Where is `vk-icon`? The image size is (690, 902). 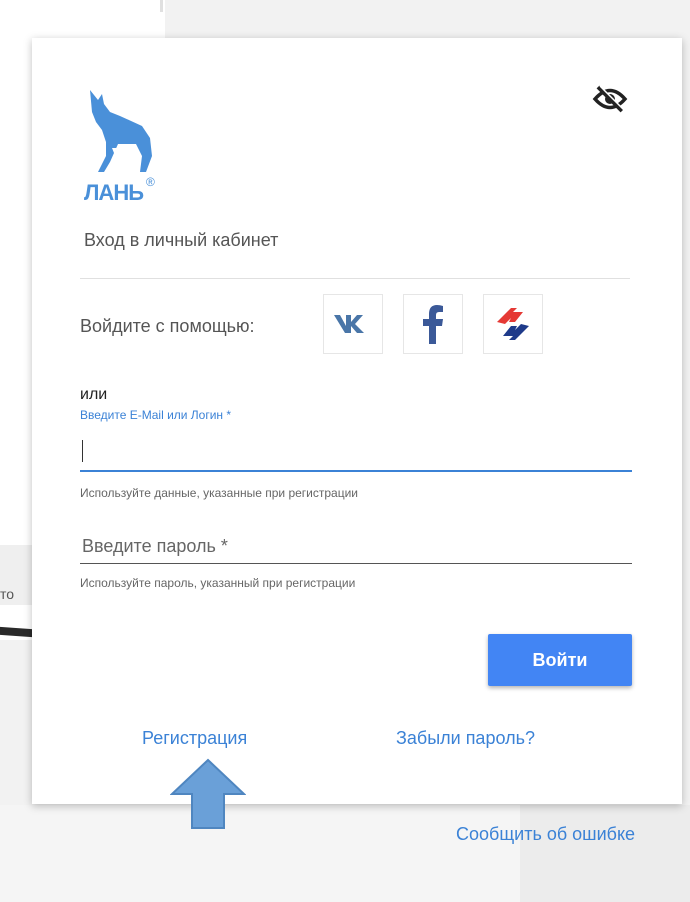 vk-icon is located at coordinates (349, 324).